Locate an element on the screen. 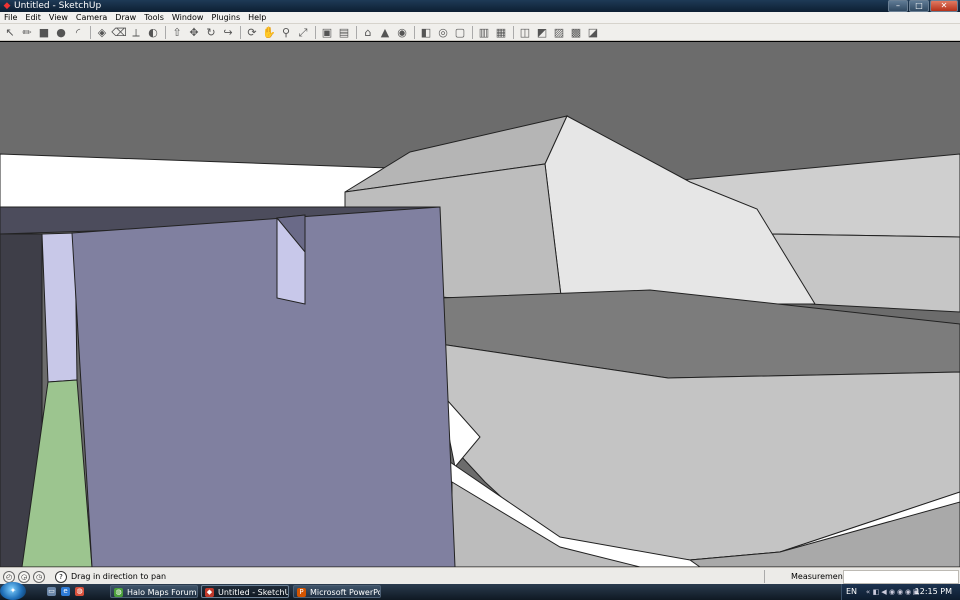 The width and height of the screenshot is (960, 600). select-tool-button: ↖ is located at coordinates (10, 32).